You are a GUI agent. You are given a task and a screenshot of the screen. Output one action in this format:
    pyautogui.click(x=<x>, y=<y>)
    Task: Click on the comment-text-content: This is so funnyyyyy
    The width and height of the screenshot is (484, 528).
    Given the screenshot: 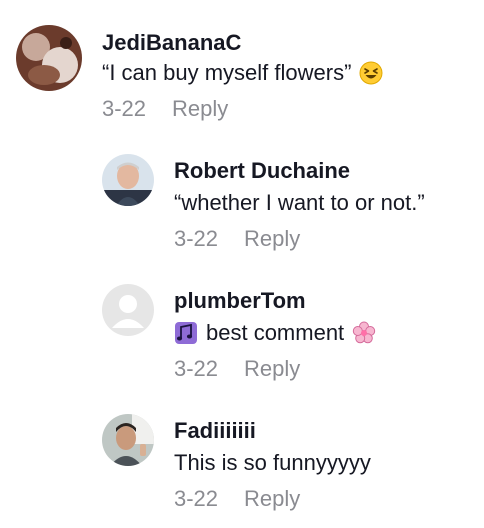 What is the action you would take?
    pyautogui.click(x=272, y=462)
    